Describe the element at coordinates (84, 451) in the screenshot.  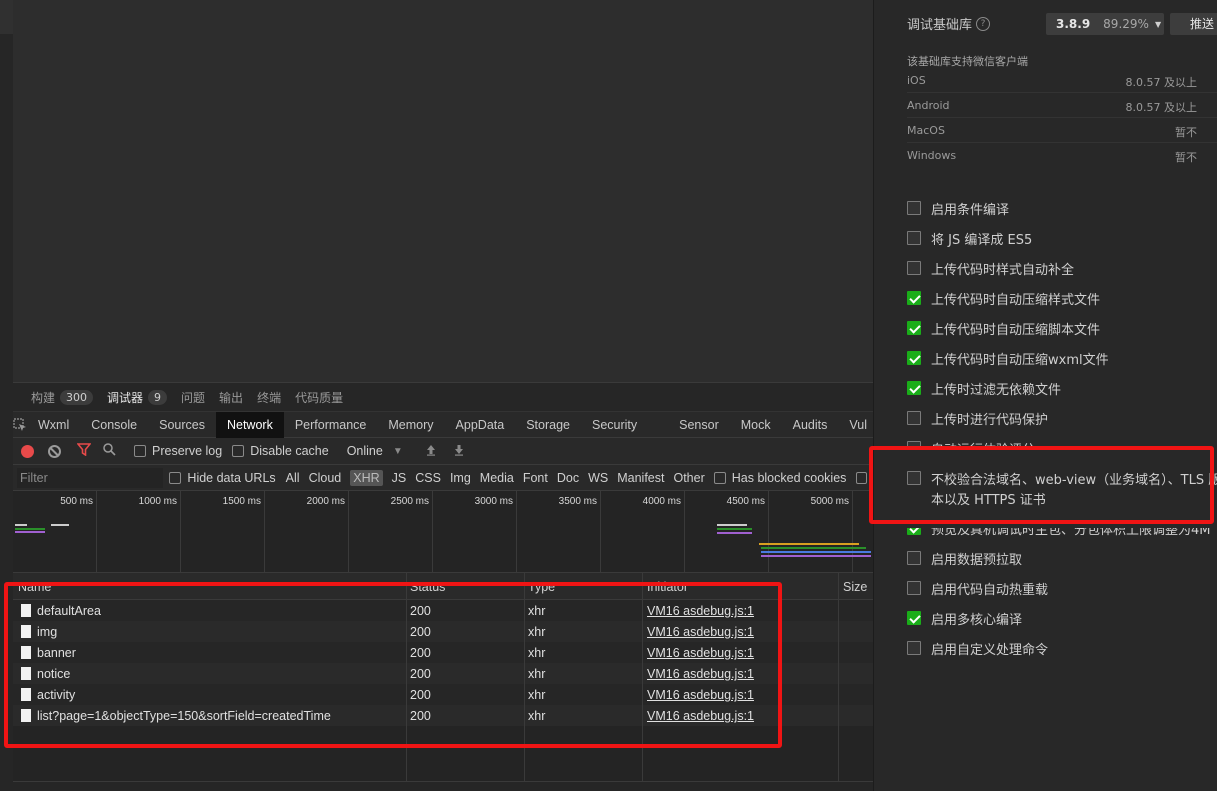
I see `filter-funnel-icon` at that location.